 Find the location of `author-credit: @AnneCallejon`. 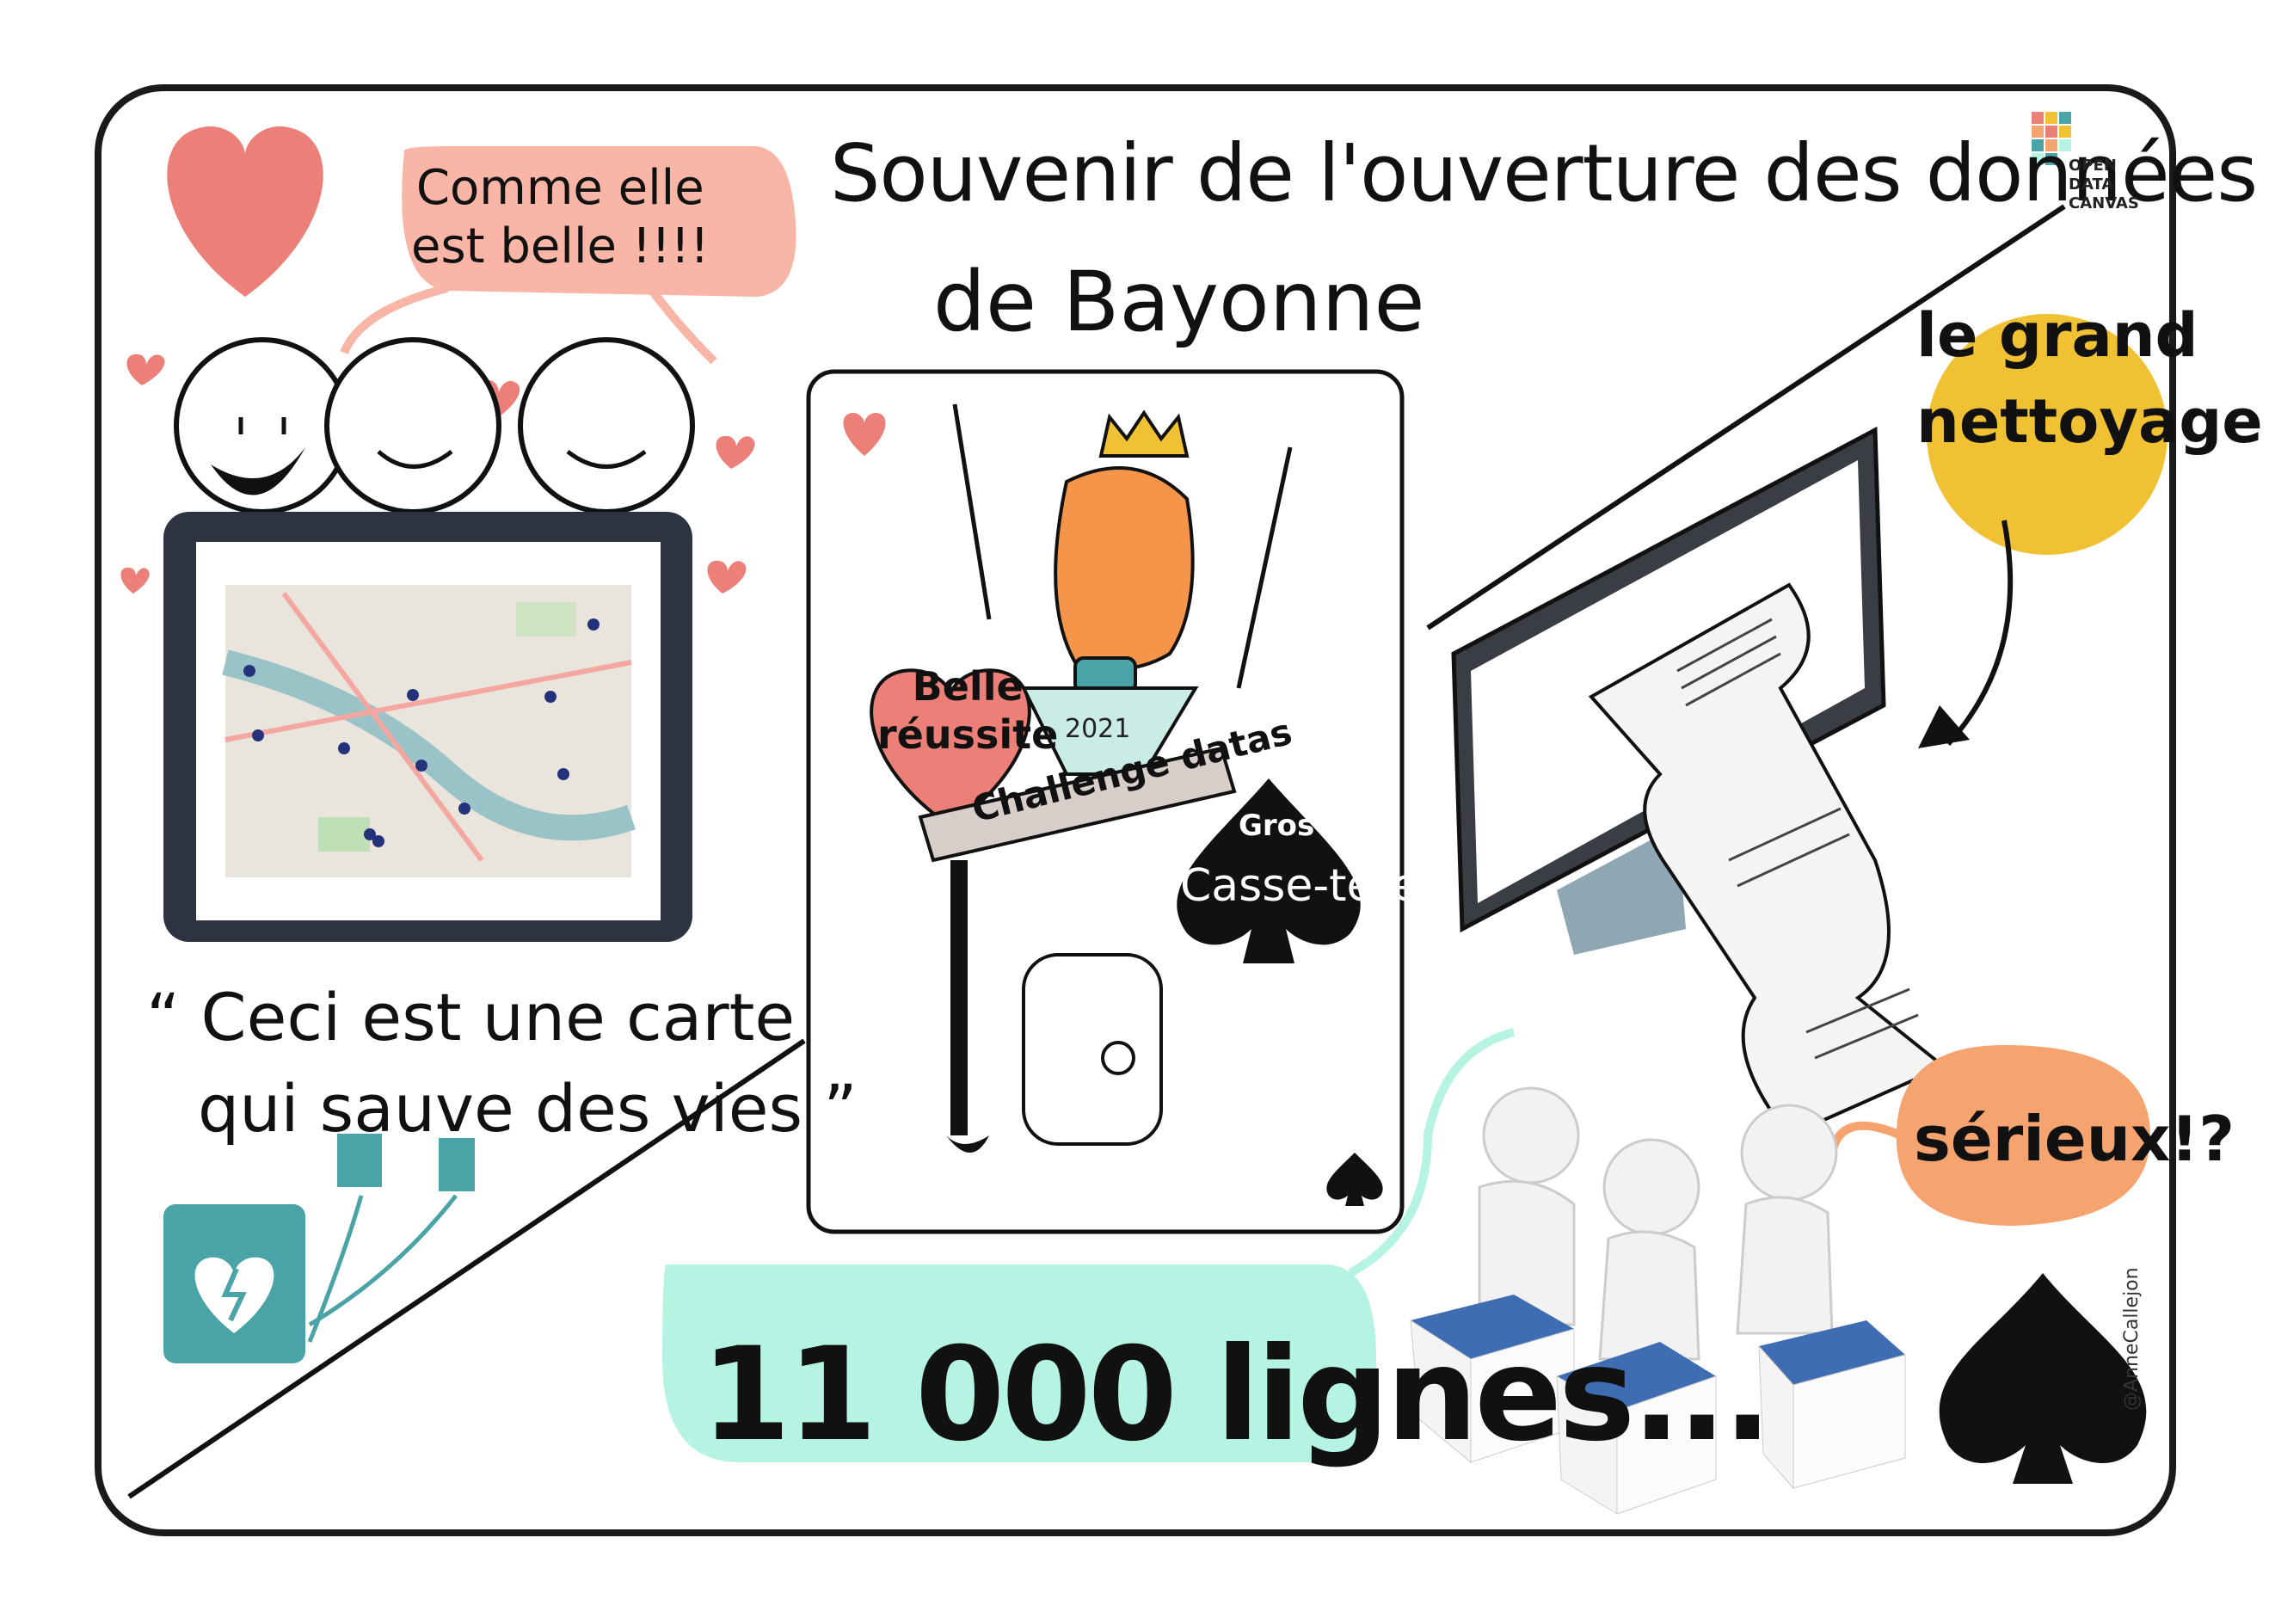

author-credit: @AnneCallejon is located at coordinates (2132, 1339).